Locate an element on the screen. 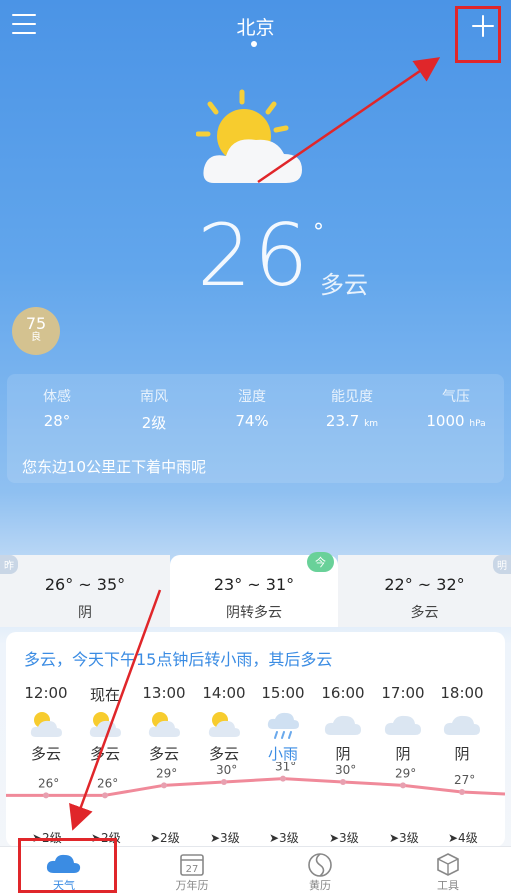 This screenshot has height=895, width=511. nav-almanac: 黄历 is located at coordinates (320, 871).